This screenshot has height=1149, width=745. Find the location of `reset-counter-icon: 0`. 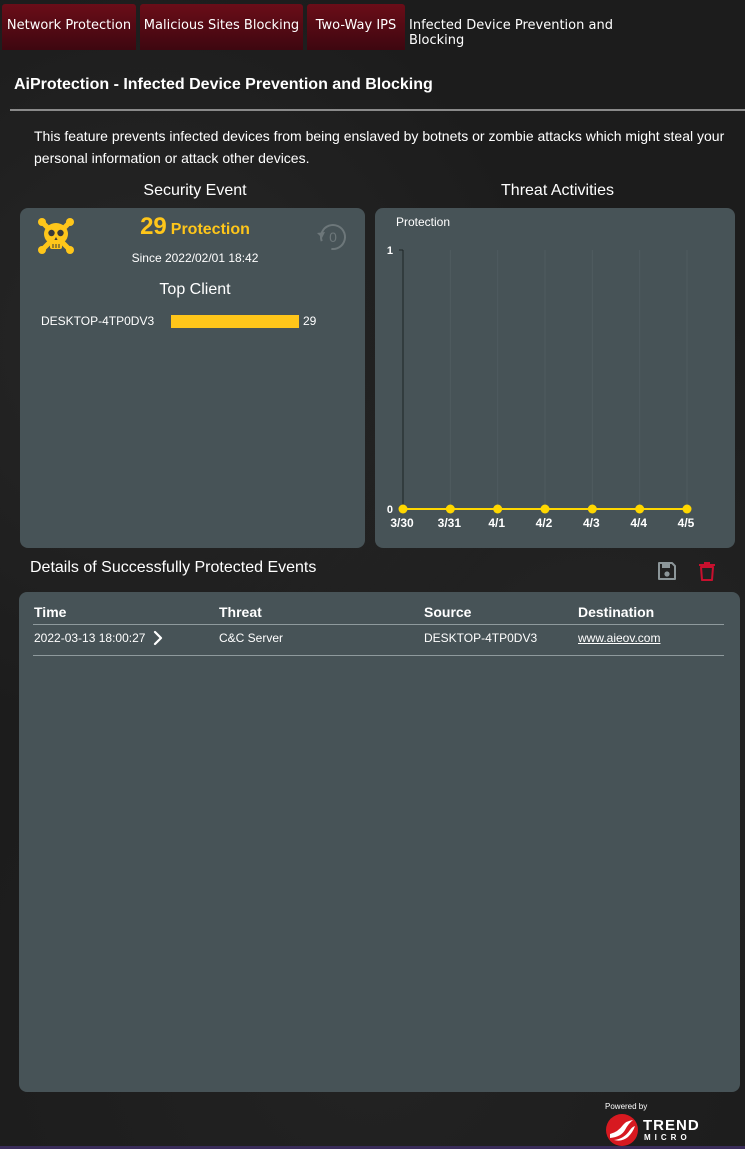

reset-counter-icon: 0 is located at coordinates (331, 237).